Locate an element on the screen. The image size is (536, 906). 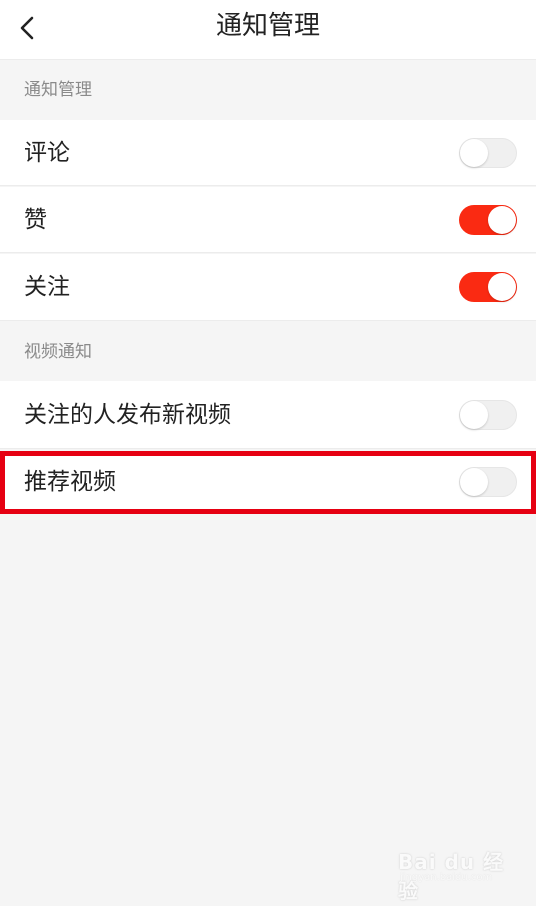
row-label: 推荐视频 is located at coordinates (70, 482).